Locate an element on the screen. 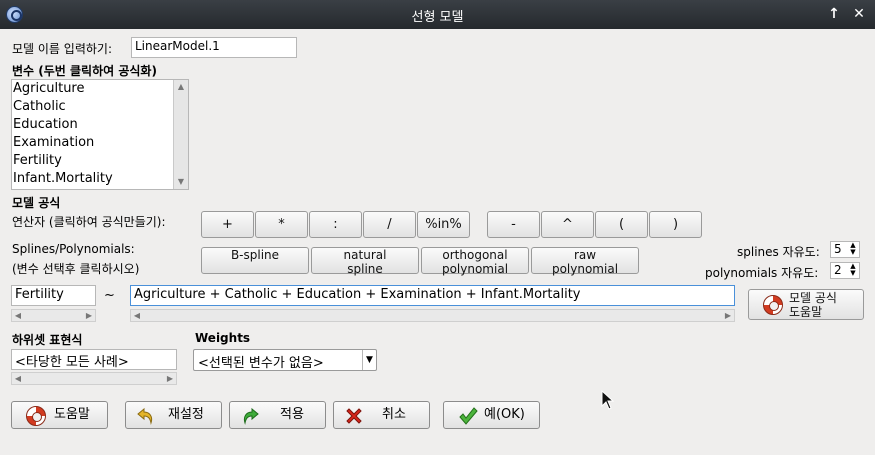  natural-spline-button: natural spline is located at coordinates (365, 261).